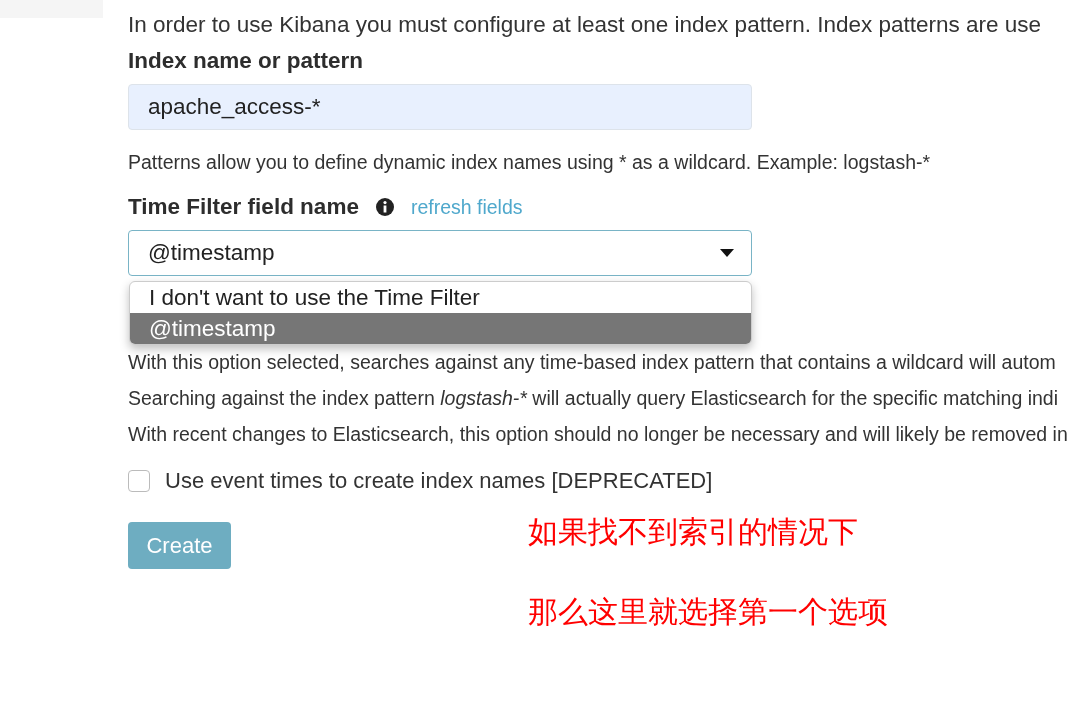  Describe the element at coordinates (139, 481) in the screenshot. I see `checkbox` at that location.